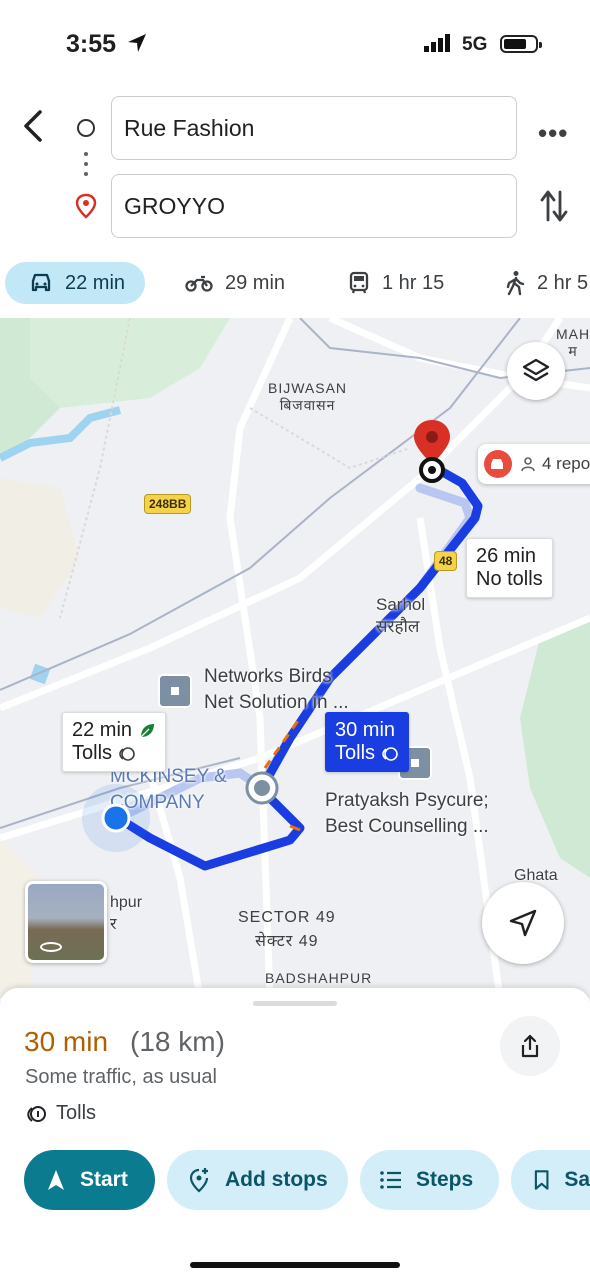  I want to click on motorbike-icon, so click(199, 283).